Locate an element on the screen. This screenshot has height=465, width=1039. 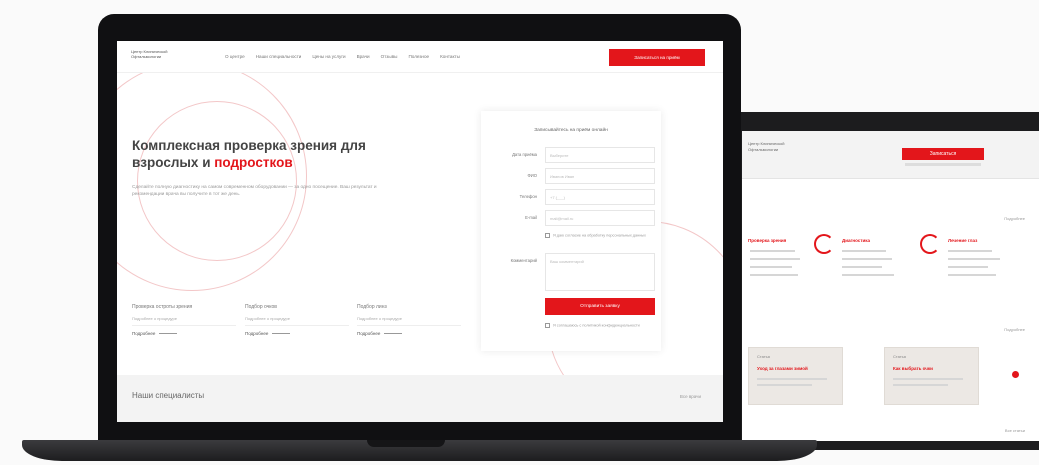
submit-button: Отправить заявку is located at coordinates (600, 306).